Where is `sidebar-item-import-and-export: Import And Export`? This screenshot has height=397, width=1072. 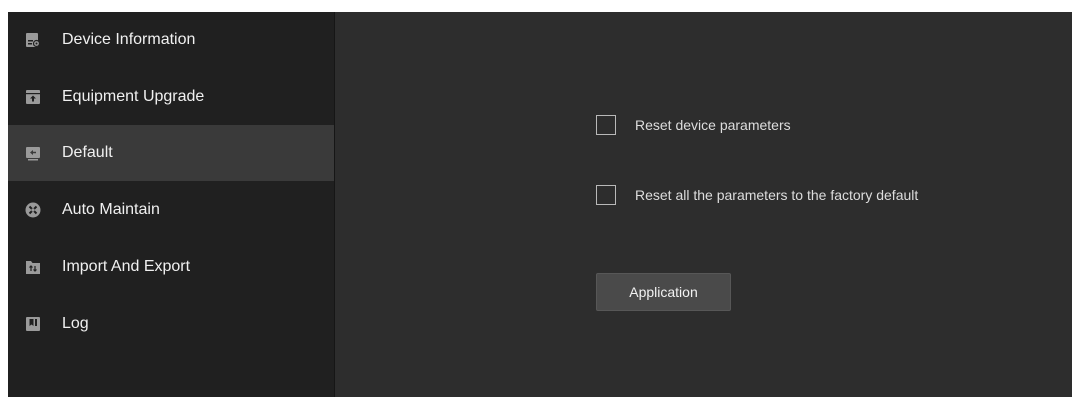 sidebar-item-import-and-export: Import And Export is located at coordinates (171, 267).